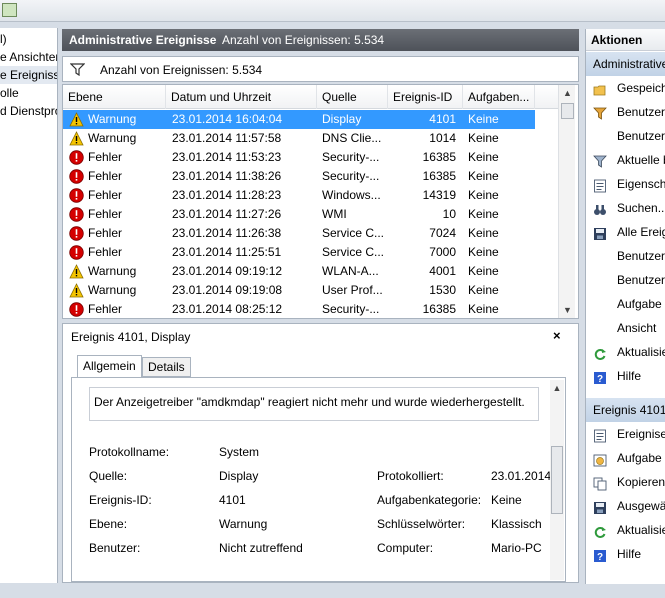 The image size is (665, 598). Describe the element at coordinates (625, 410) in the screenshot. I see `actions-section-event: Ereignis 4101,` at that location.